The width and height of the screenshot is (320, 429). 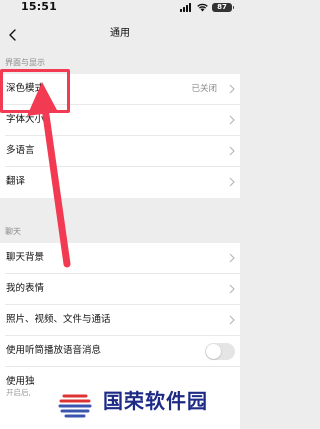 I want to click on watermark-text: 国荣软件园, so click(x=155, y=401).